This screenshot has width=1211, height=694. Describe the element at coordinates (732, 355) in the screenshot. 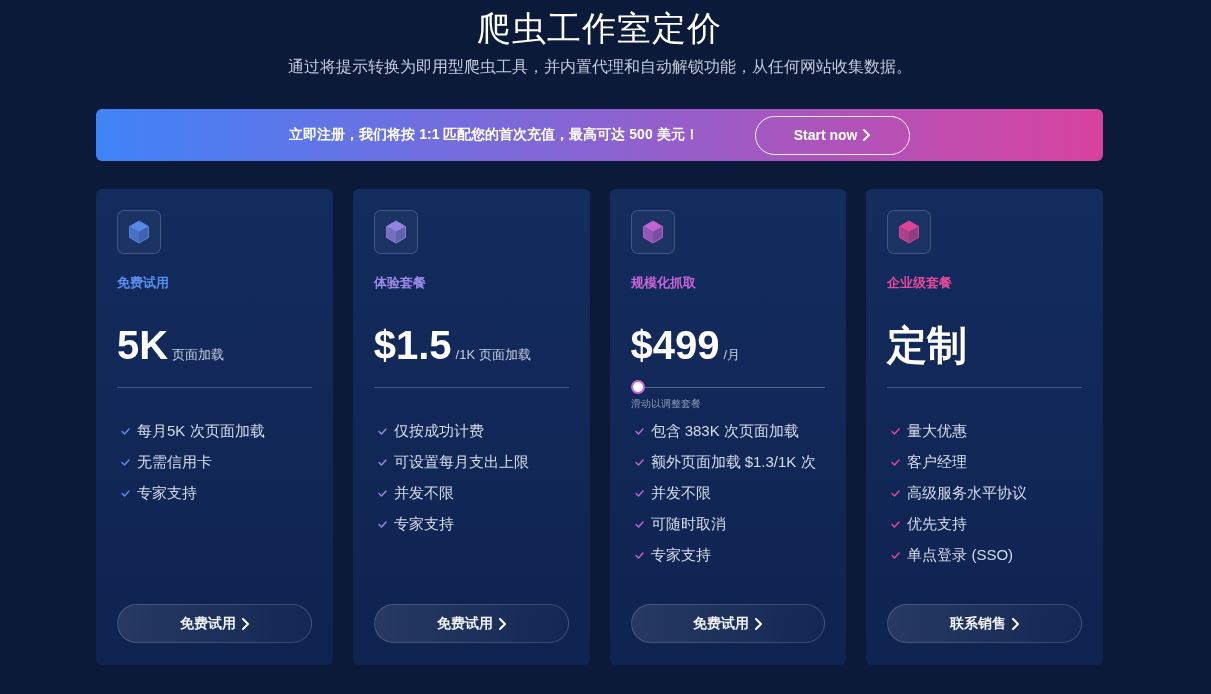

I see `price-unit: /月` at that location.